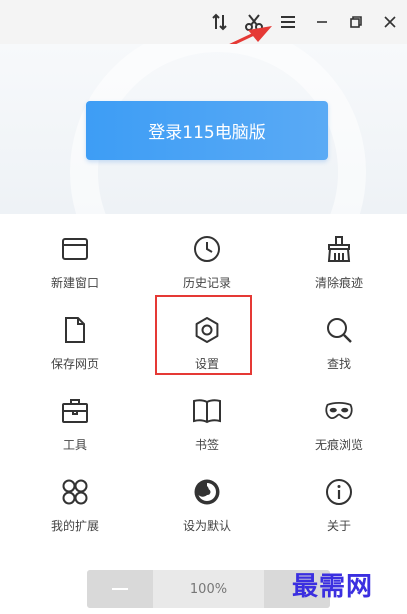 The height and width of the screenshot is (614, 407). I want to click on toolbox-icon, so click(75, 411).